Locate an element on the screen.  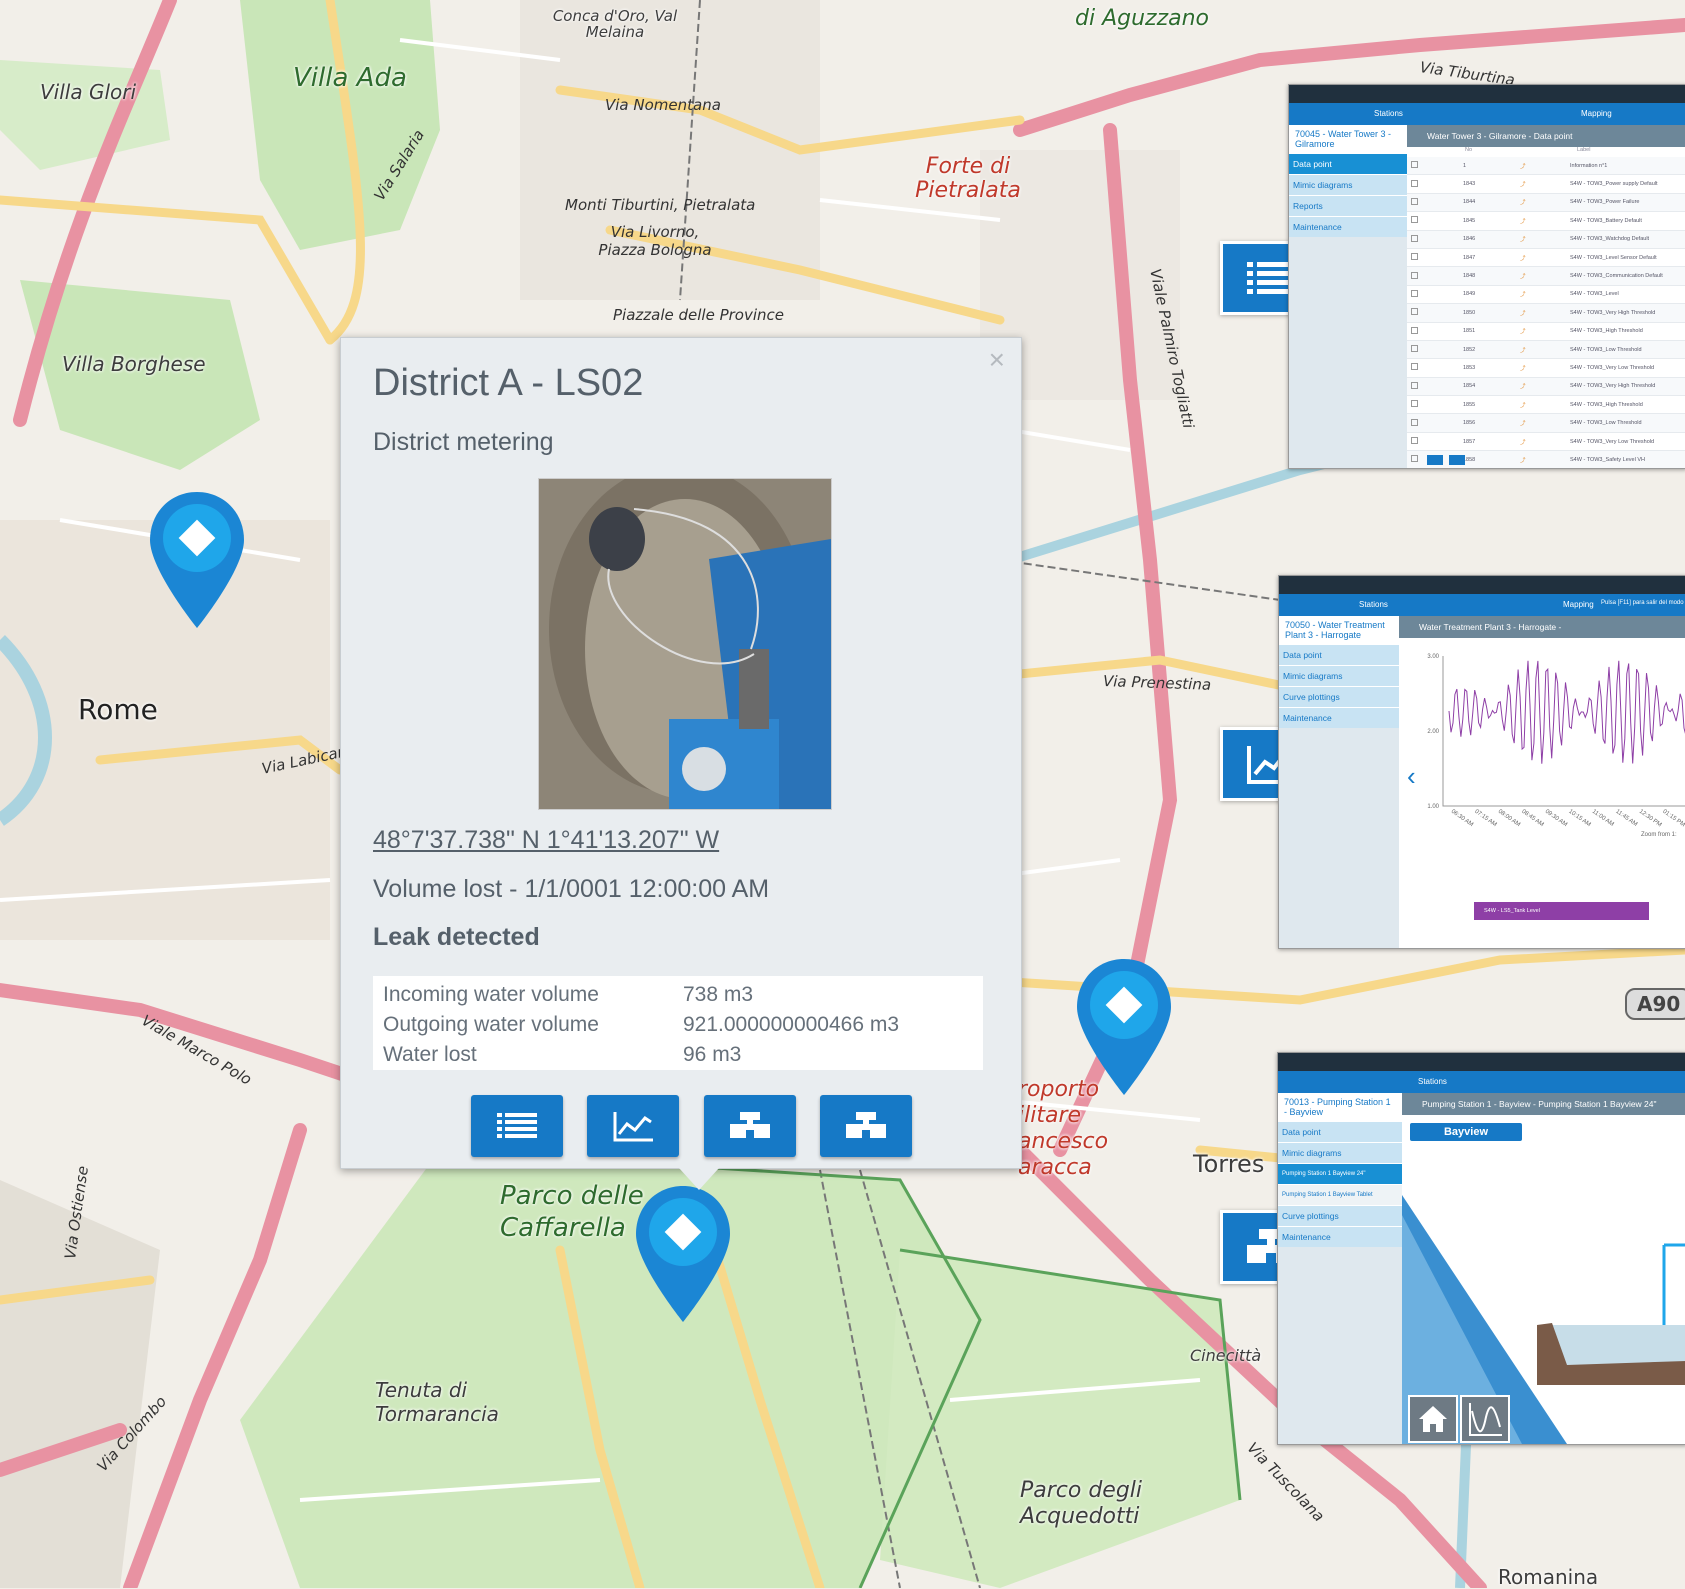
legend-series: S4W - LS5_Tank Level is located at coordinates (1561, 911).